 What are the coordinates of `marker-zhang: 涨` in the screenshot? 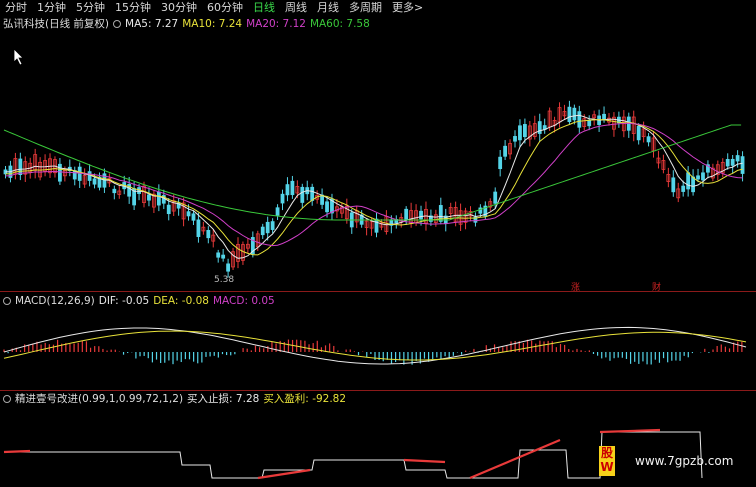 It's located at (575, 286).